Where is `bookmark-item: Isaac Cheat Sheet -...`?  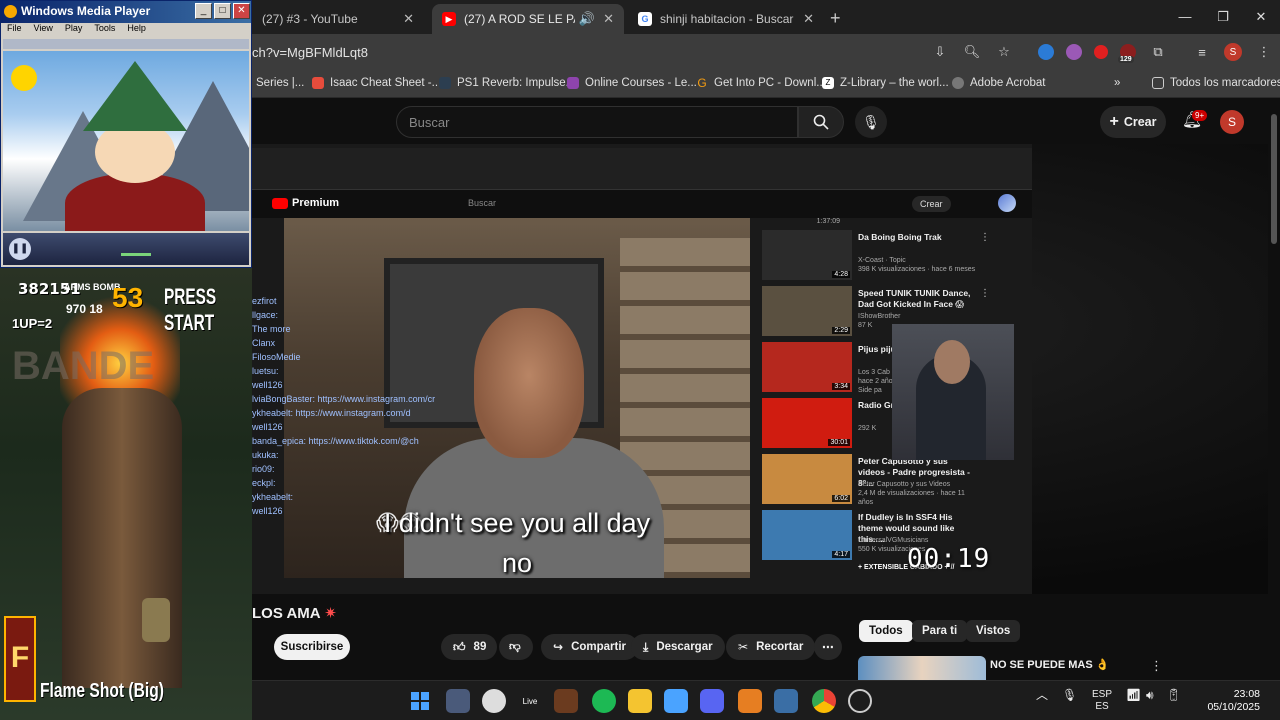 bookmark-item: Isaac Cheat Sheet -... is located at coordinates (376, 83).